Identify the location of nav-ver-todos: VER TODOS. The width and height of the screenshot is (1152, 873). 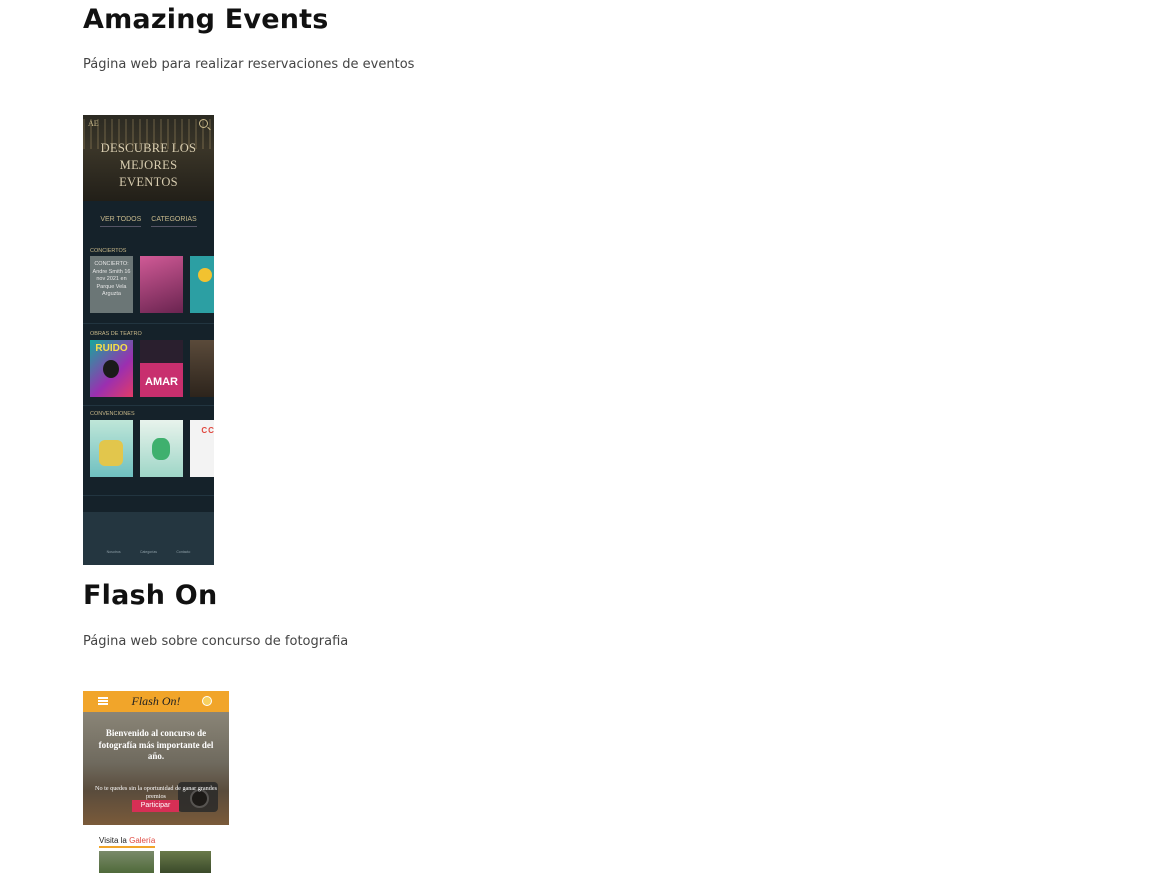
(121, 221).